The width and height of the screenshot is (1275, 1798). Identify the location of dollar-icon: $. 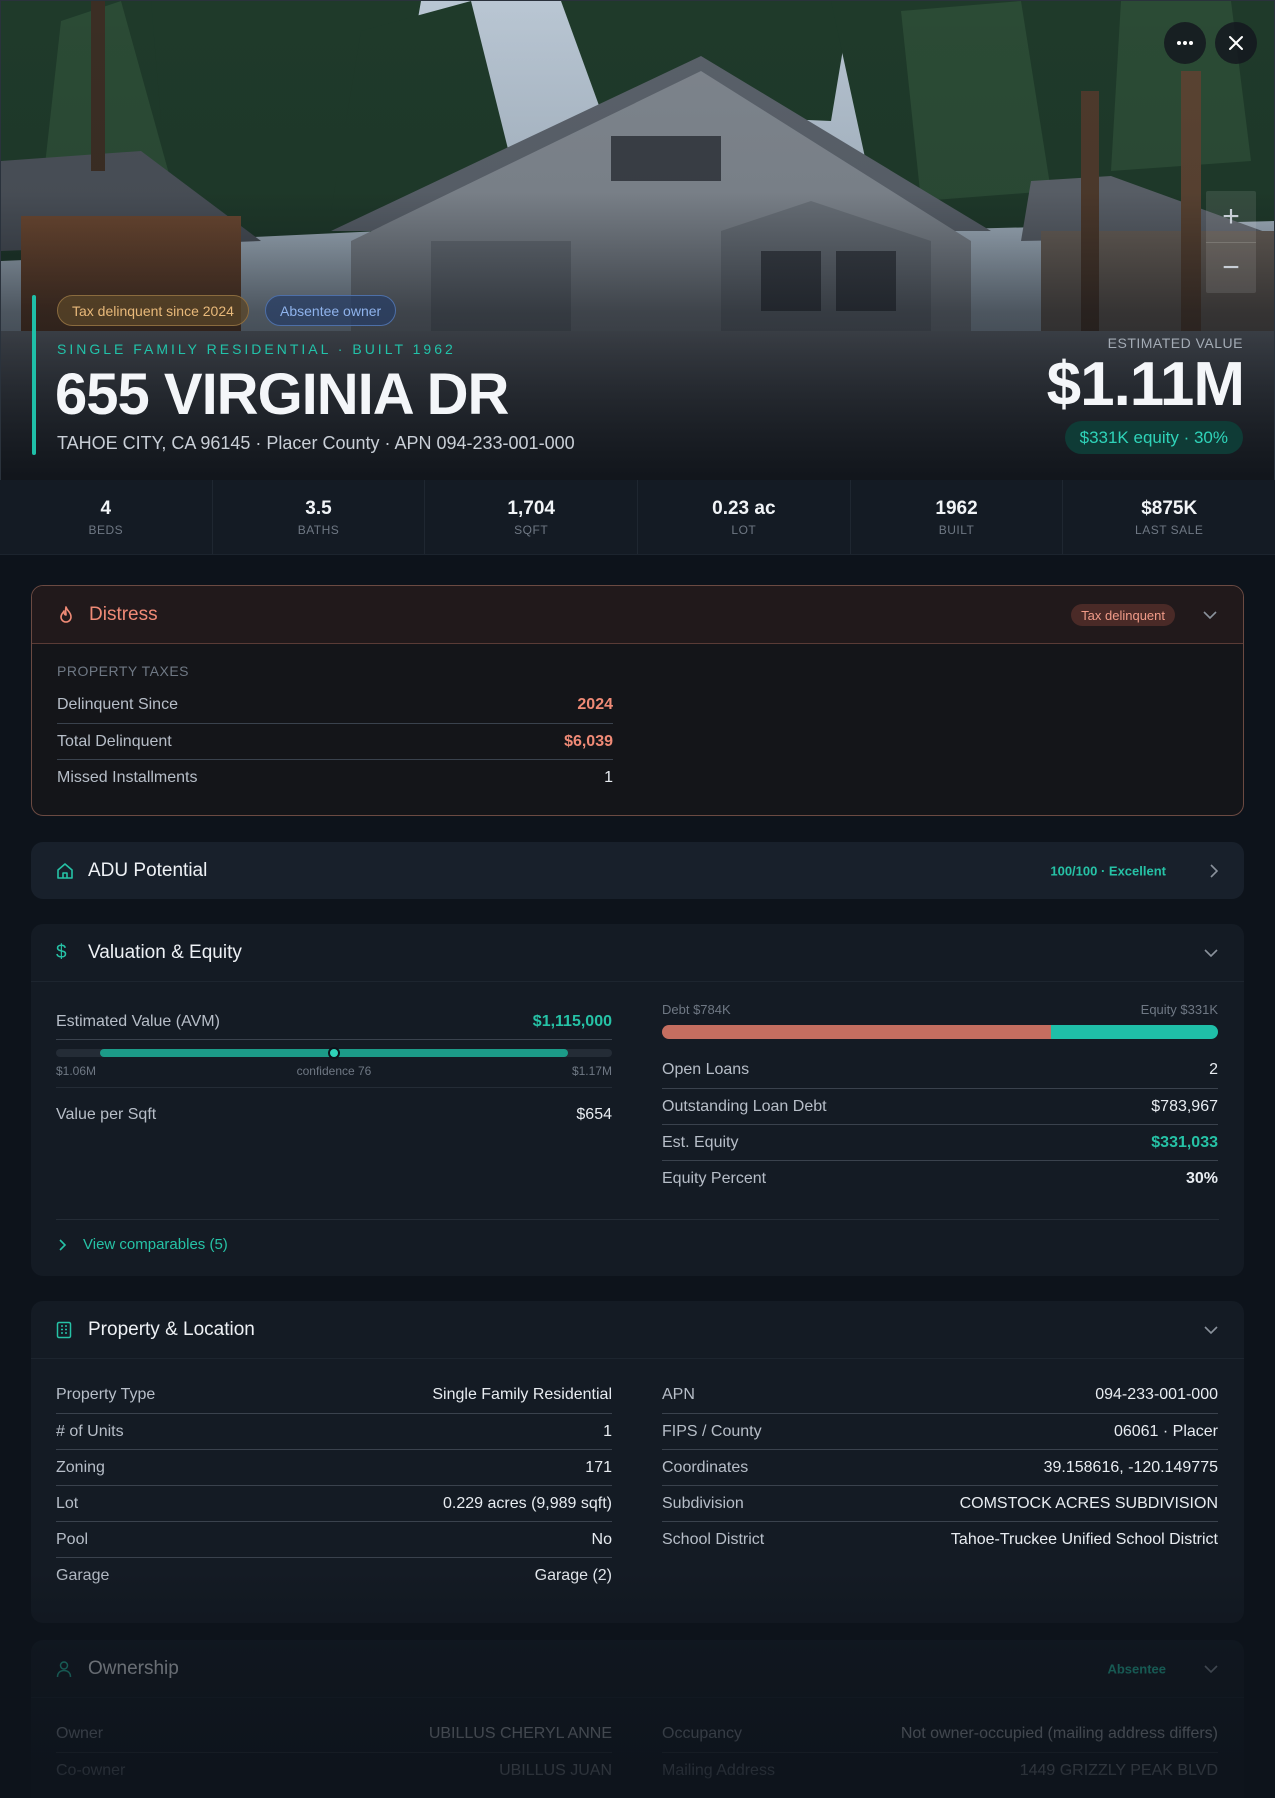
(61, 952).